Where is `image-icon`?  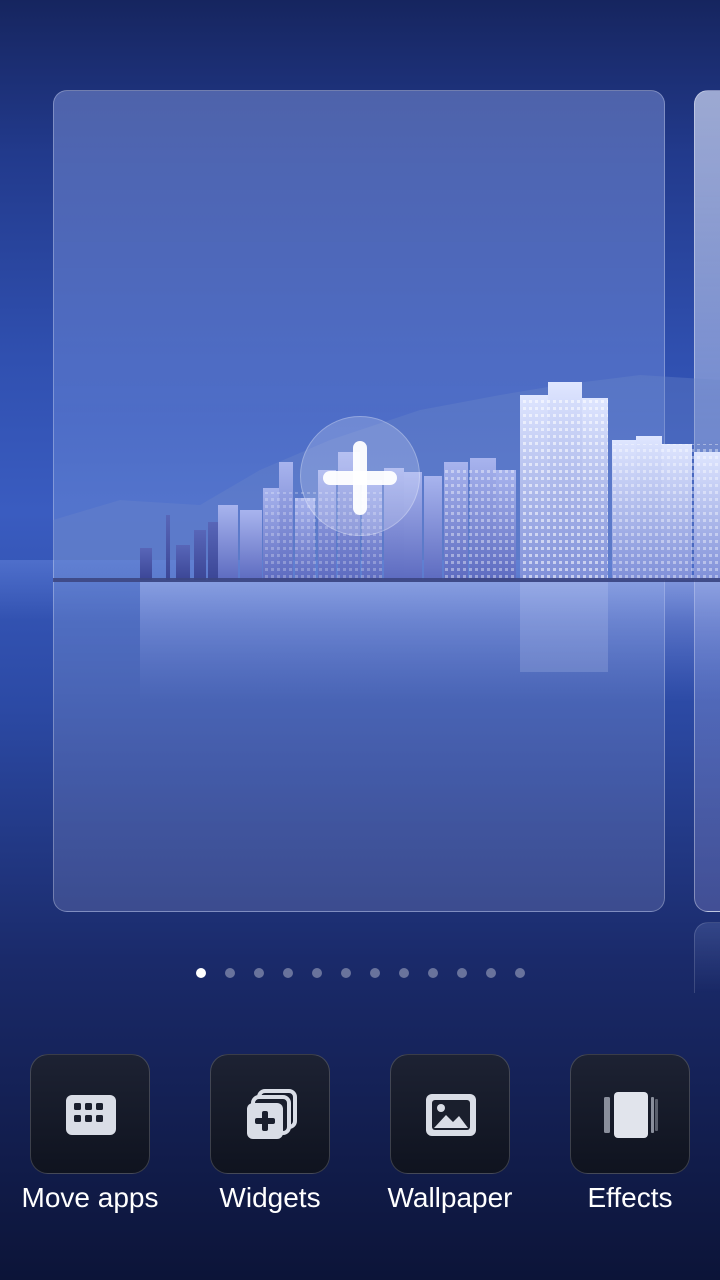
image-icon is located at coordinates (451, 1115).